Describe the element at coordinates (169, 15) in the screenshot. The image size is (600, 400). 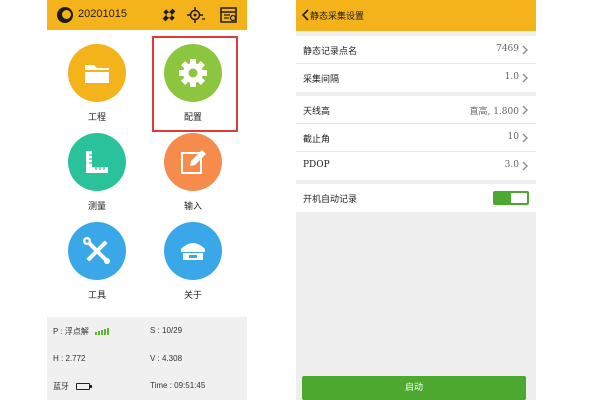
I see `satellite-icon` at that location.